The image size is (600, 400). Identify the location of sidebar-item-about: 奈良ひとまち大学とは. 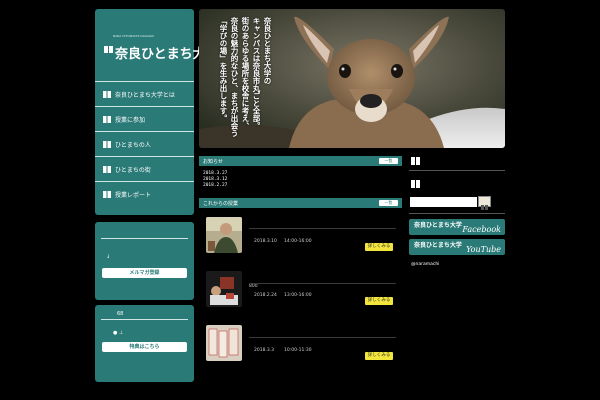
(144, 93).